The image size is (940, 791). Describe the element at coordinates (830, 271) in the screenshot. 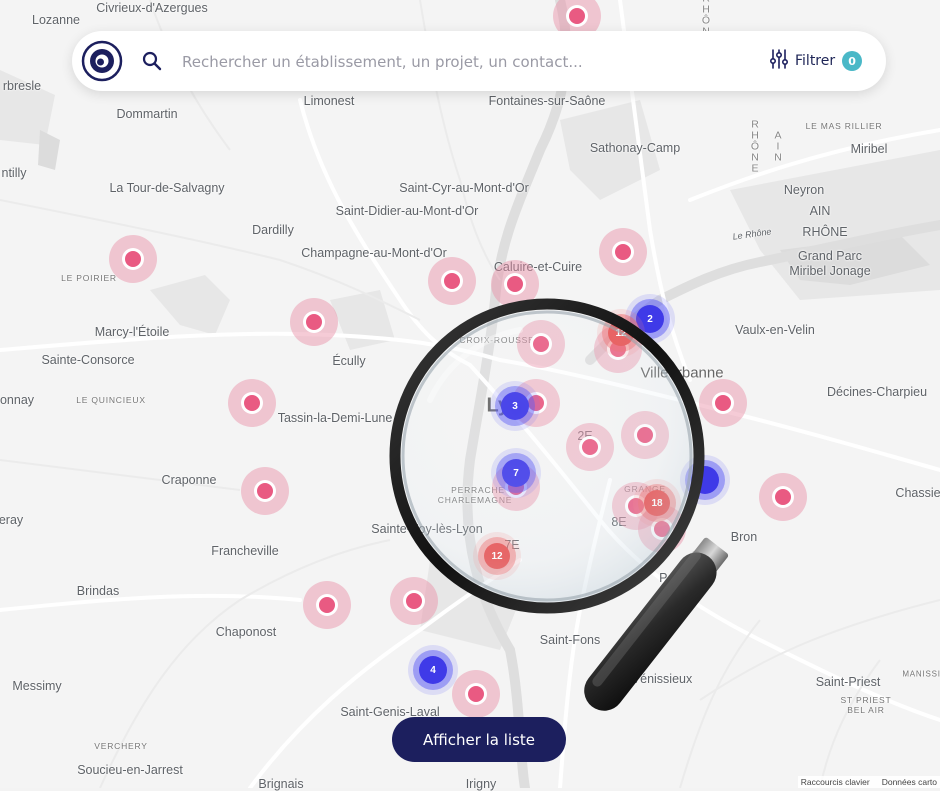

I see `place-label: Miribel Jonage` at that location.